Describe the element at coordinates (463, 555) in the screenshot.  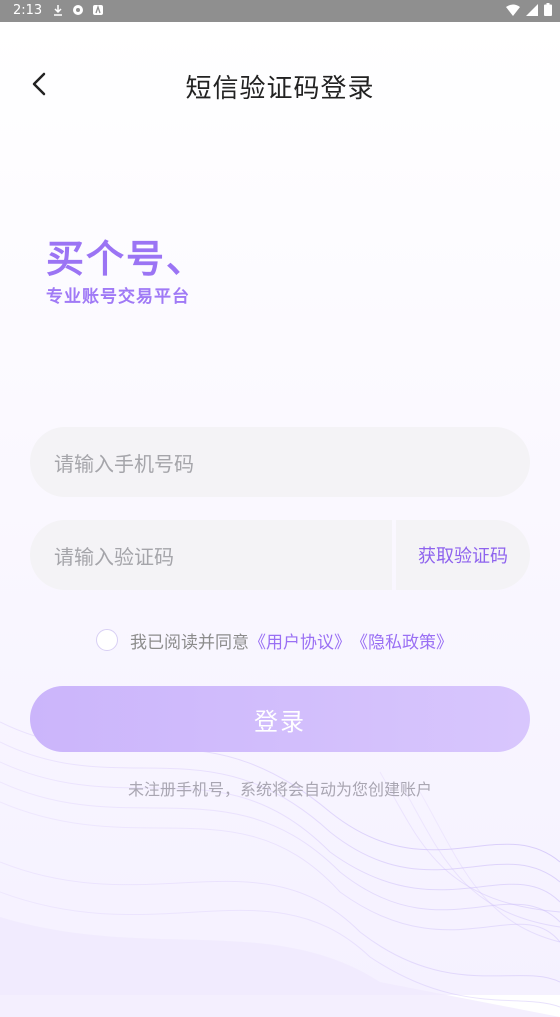
I see `get-code-button: 获取验证码` at that location.